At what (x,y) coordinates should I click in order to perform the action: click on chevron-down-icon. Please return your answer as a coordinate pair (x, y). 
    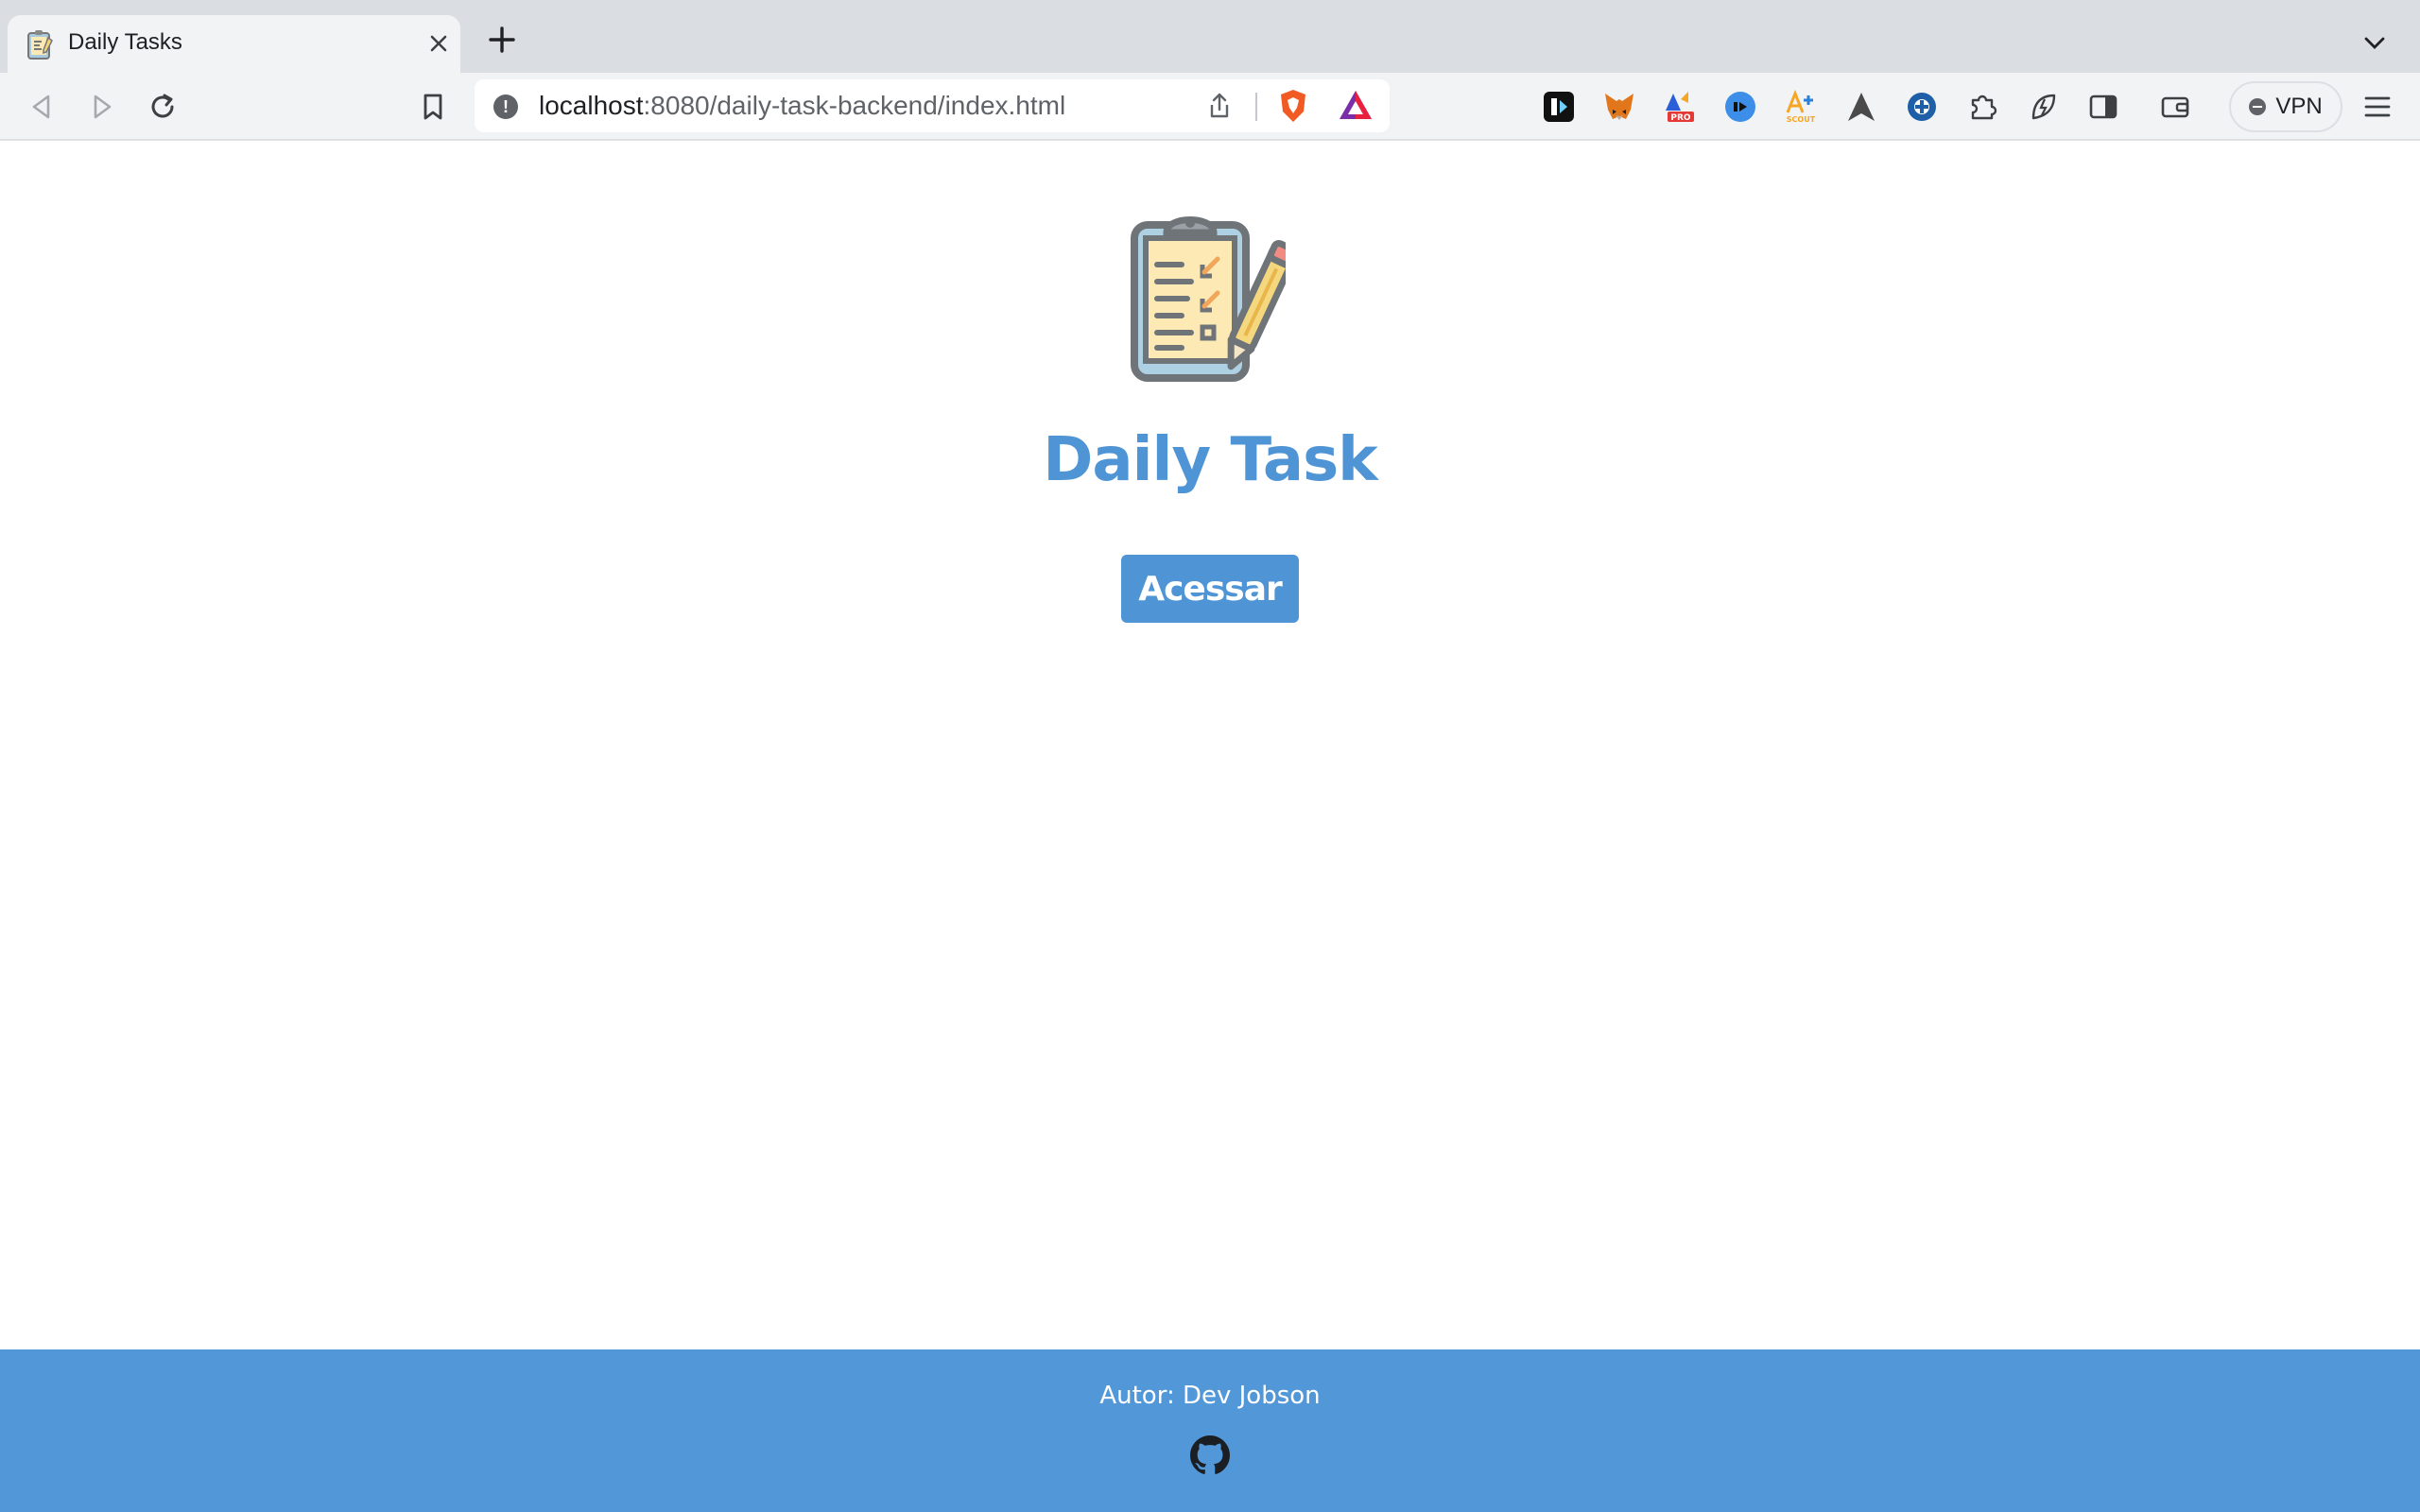
    Looking at the image, I should click on (2375, 43).